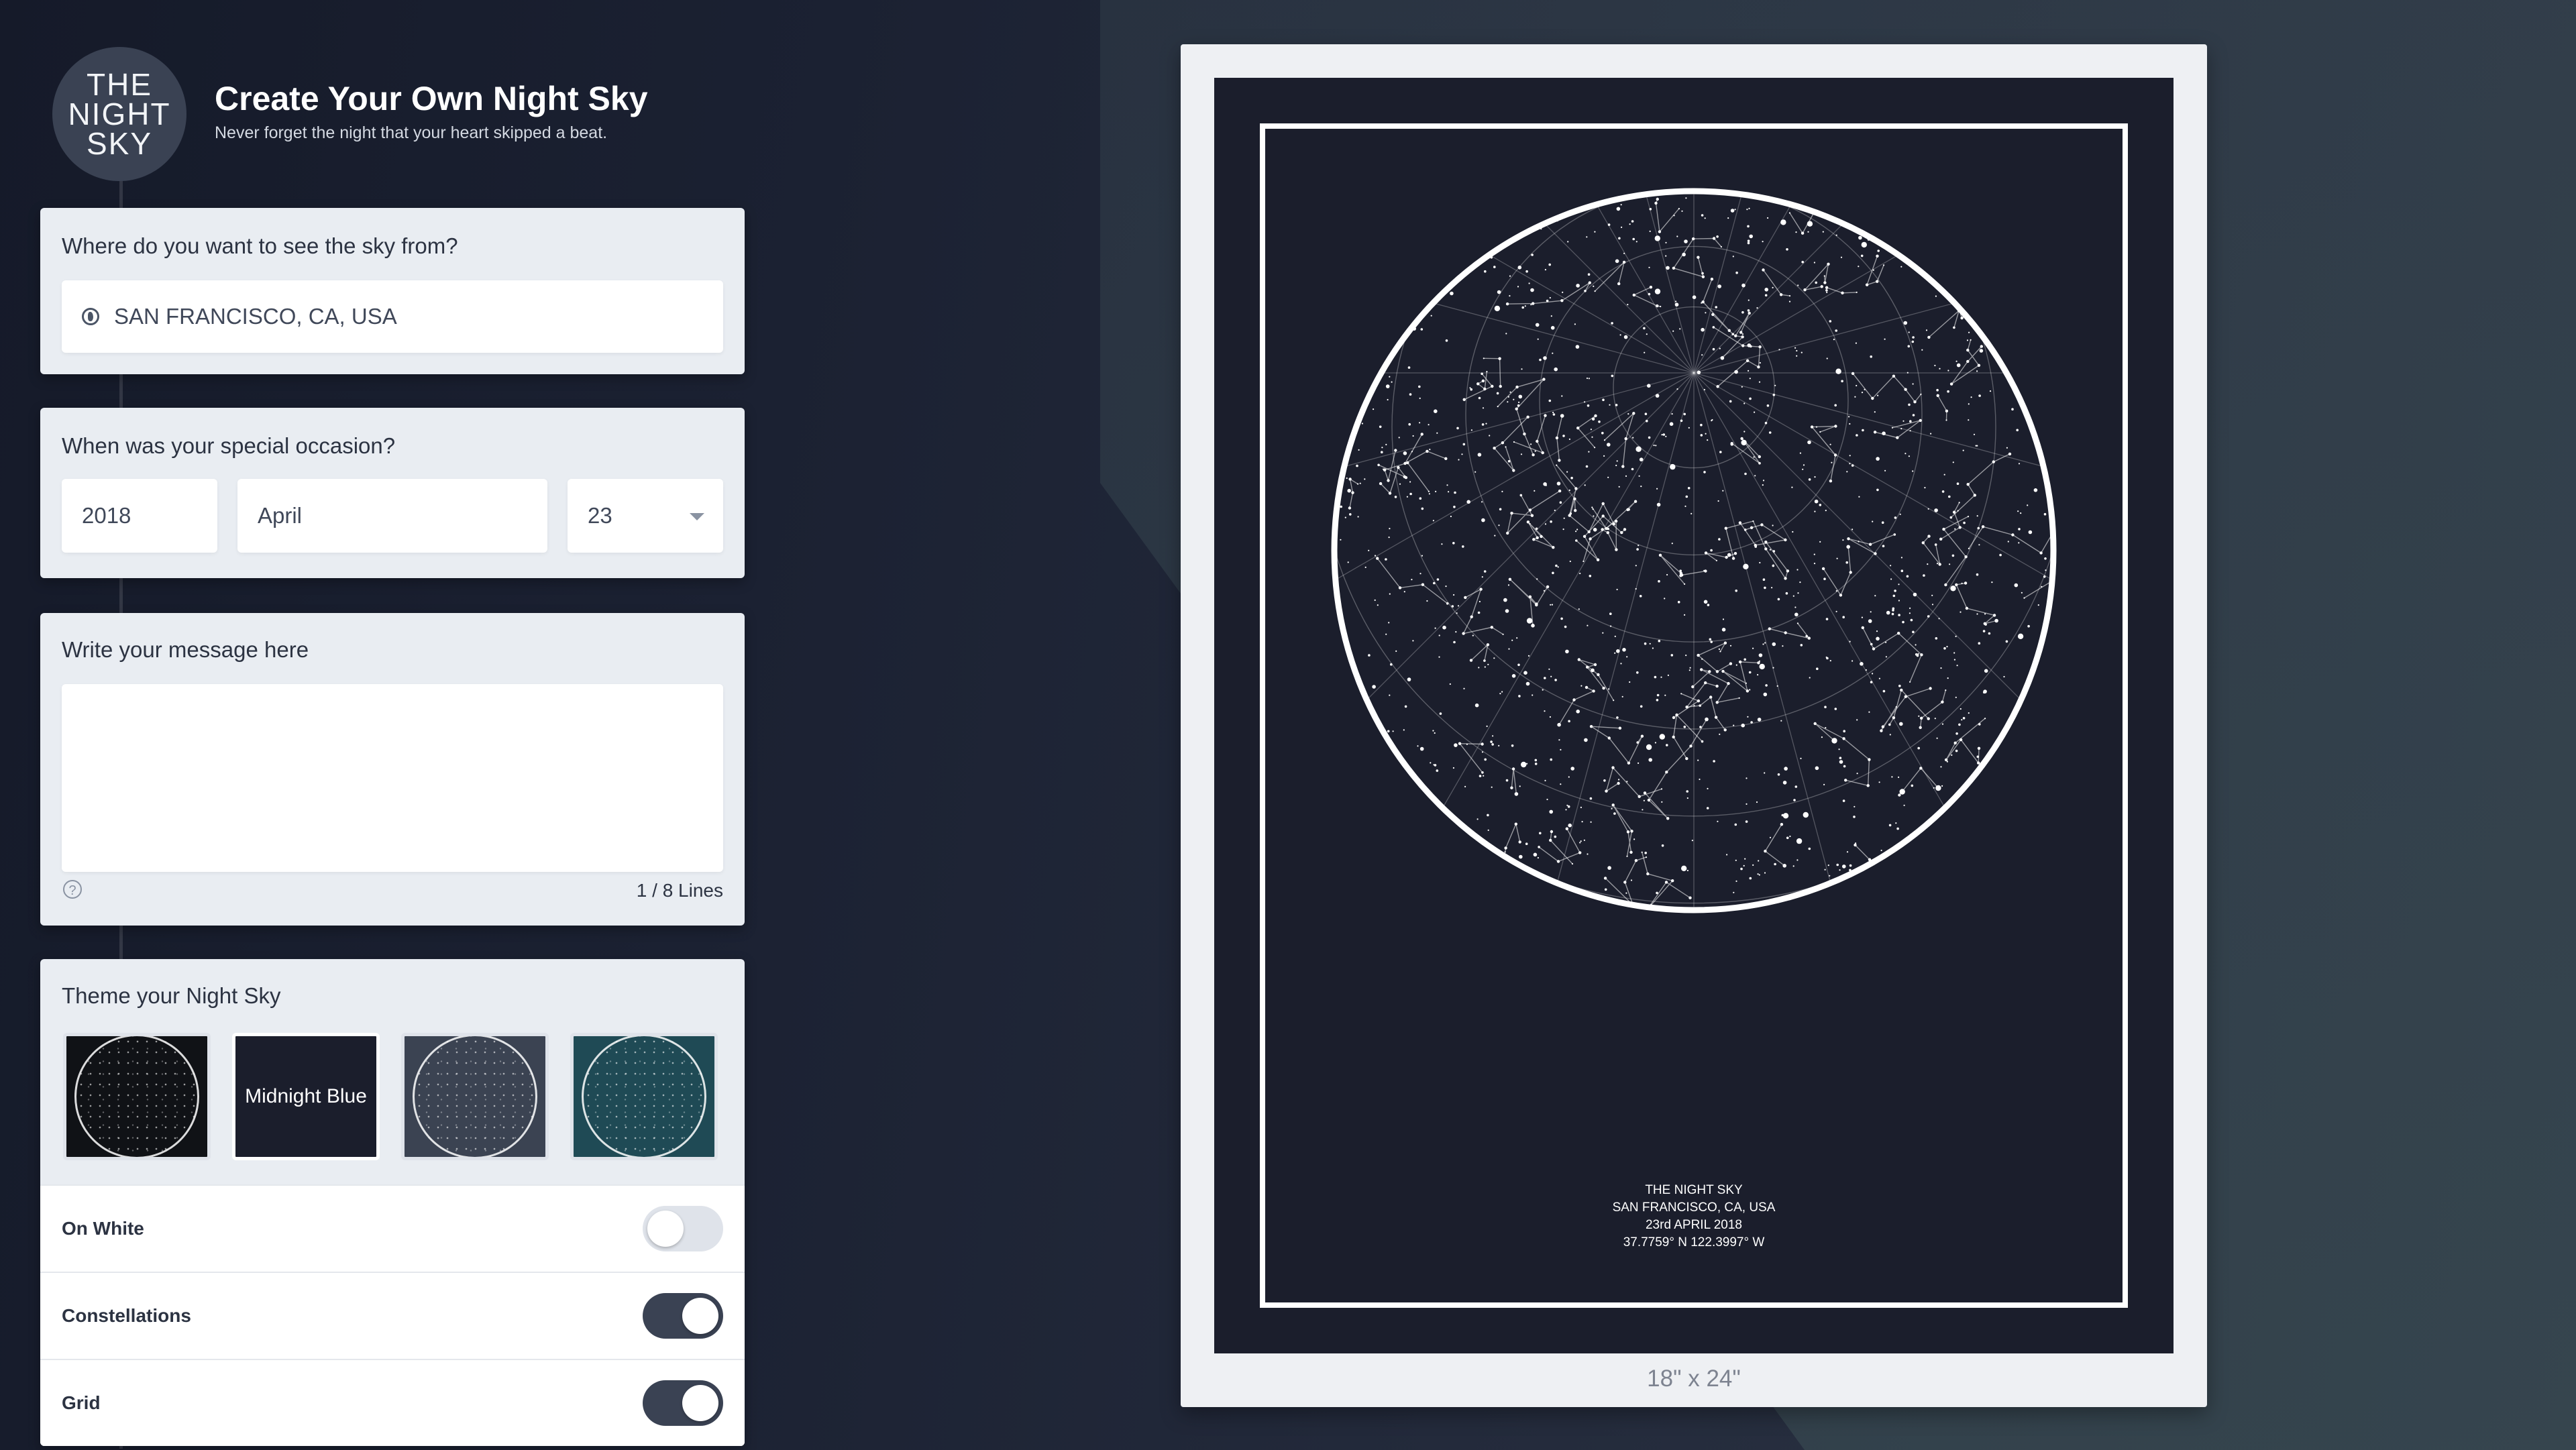 Image resolution: width=2576 pixels, height=1450 pixels. Describe the element at coordinates (90, 316) in the screenshot. I see `globe-icon` at that location.